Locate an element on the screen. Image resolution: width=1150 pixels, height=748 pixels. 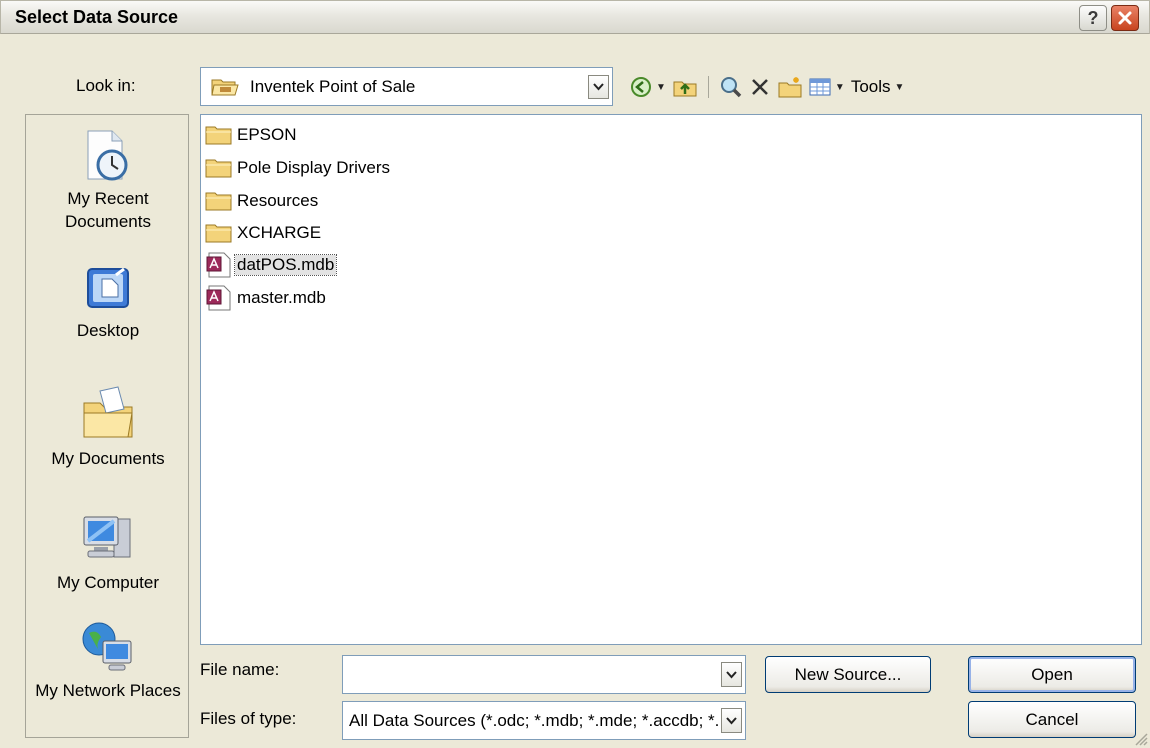
look-in-value: Inventek Point of Sale is located at coordinates (333, 86).